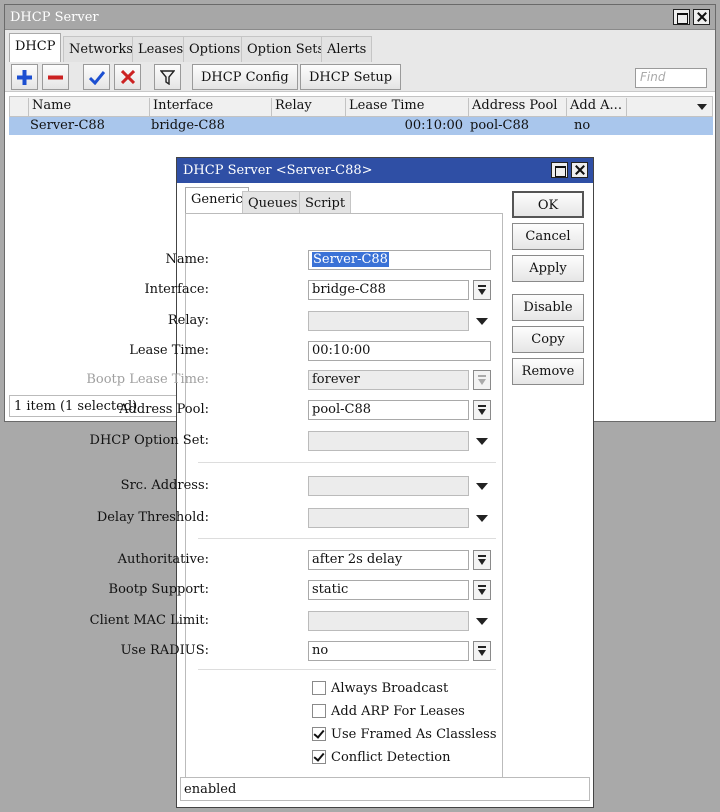 The width and height of the screenshot is (720, 812). What do you see at coordinates (399, 260) in the screenshot?
I see `name-input: Server-C88` at bounding box center [399, 260].